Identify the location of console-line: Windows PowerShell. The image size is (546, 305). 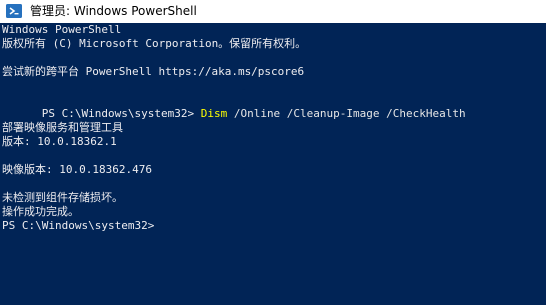
(62, 29).